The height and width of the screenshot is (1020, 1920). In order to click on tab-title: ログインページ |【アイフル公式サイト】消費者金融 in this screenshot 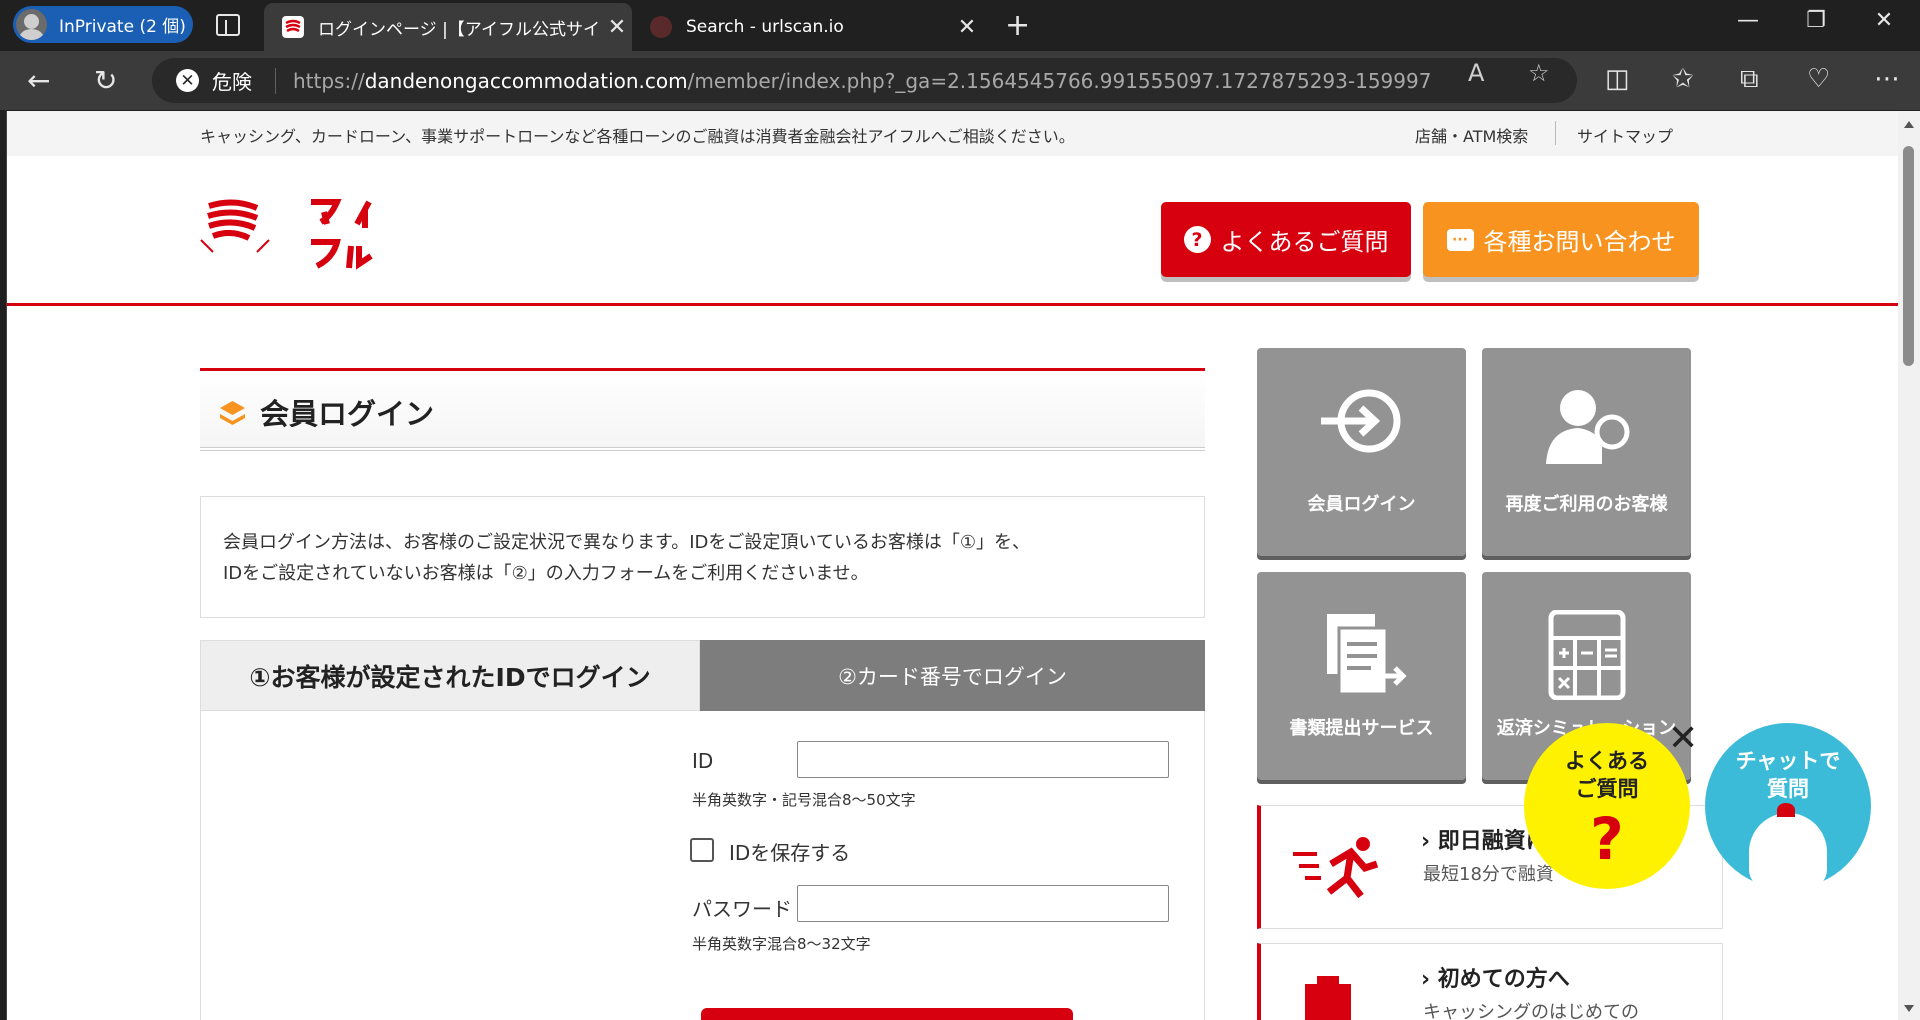, I will do `click(460, 29)`.